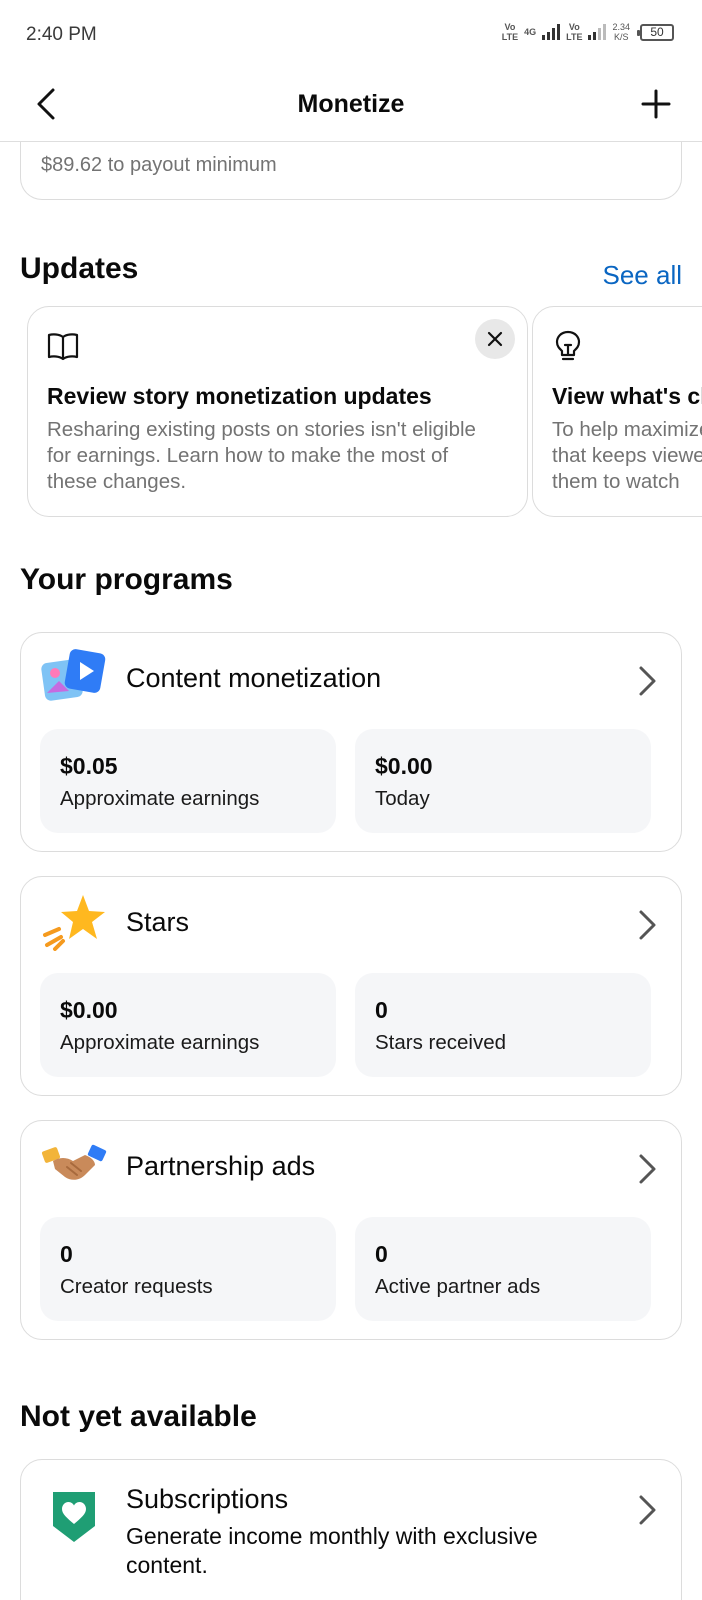 Image resolution: width=702 pixels, height=1600 pixels. Describe the element at coordinates (138, 1416) in the screenshot. I see `not-available-heading: Not yet available` at that location.